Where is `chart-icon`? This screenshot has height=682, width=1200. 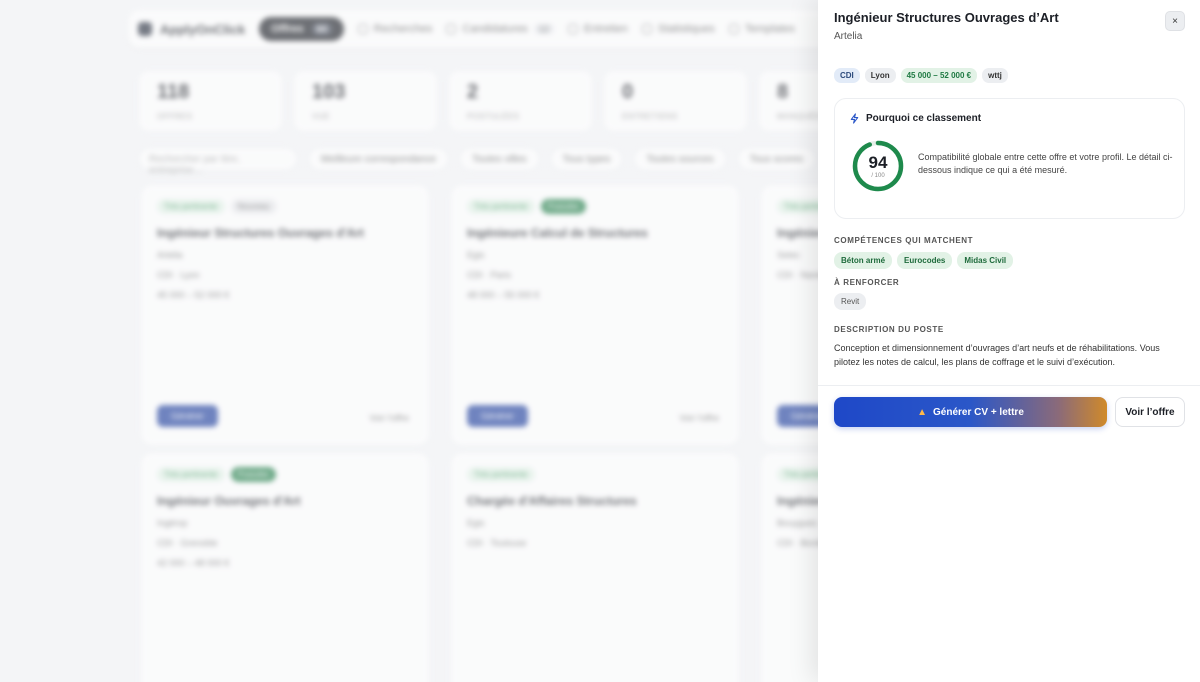
chart-icon is located at coordinates (646, 29).